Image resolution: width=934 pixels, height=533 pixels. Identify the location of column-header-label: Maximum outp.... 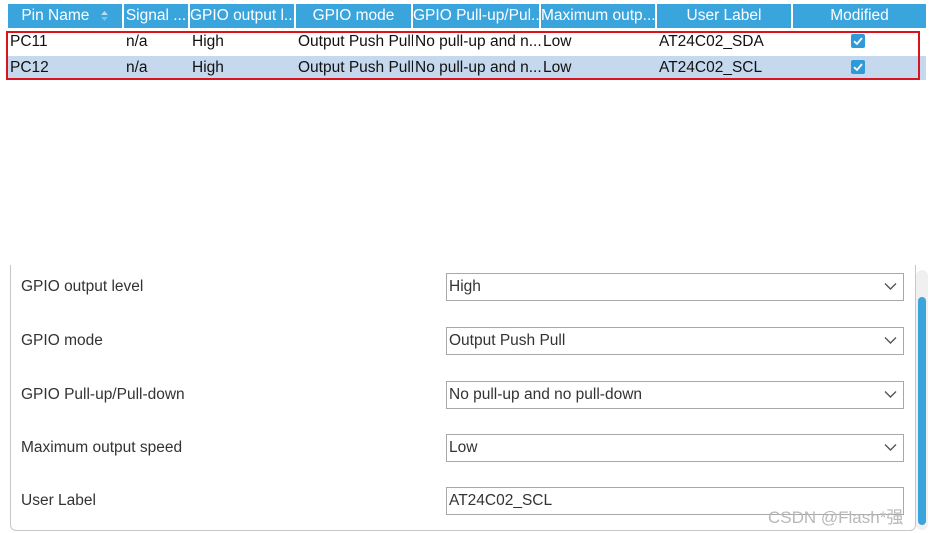
(598, 15).